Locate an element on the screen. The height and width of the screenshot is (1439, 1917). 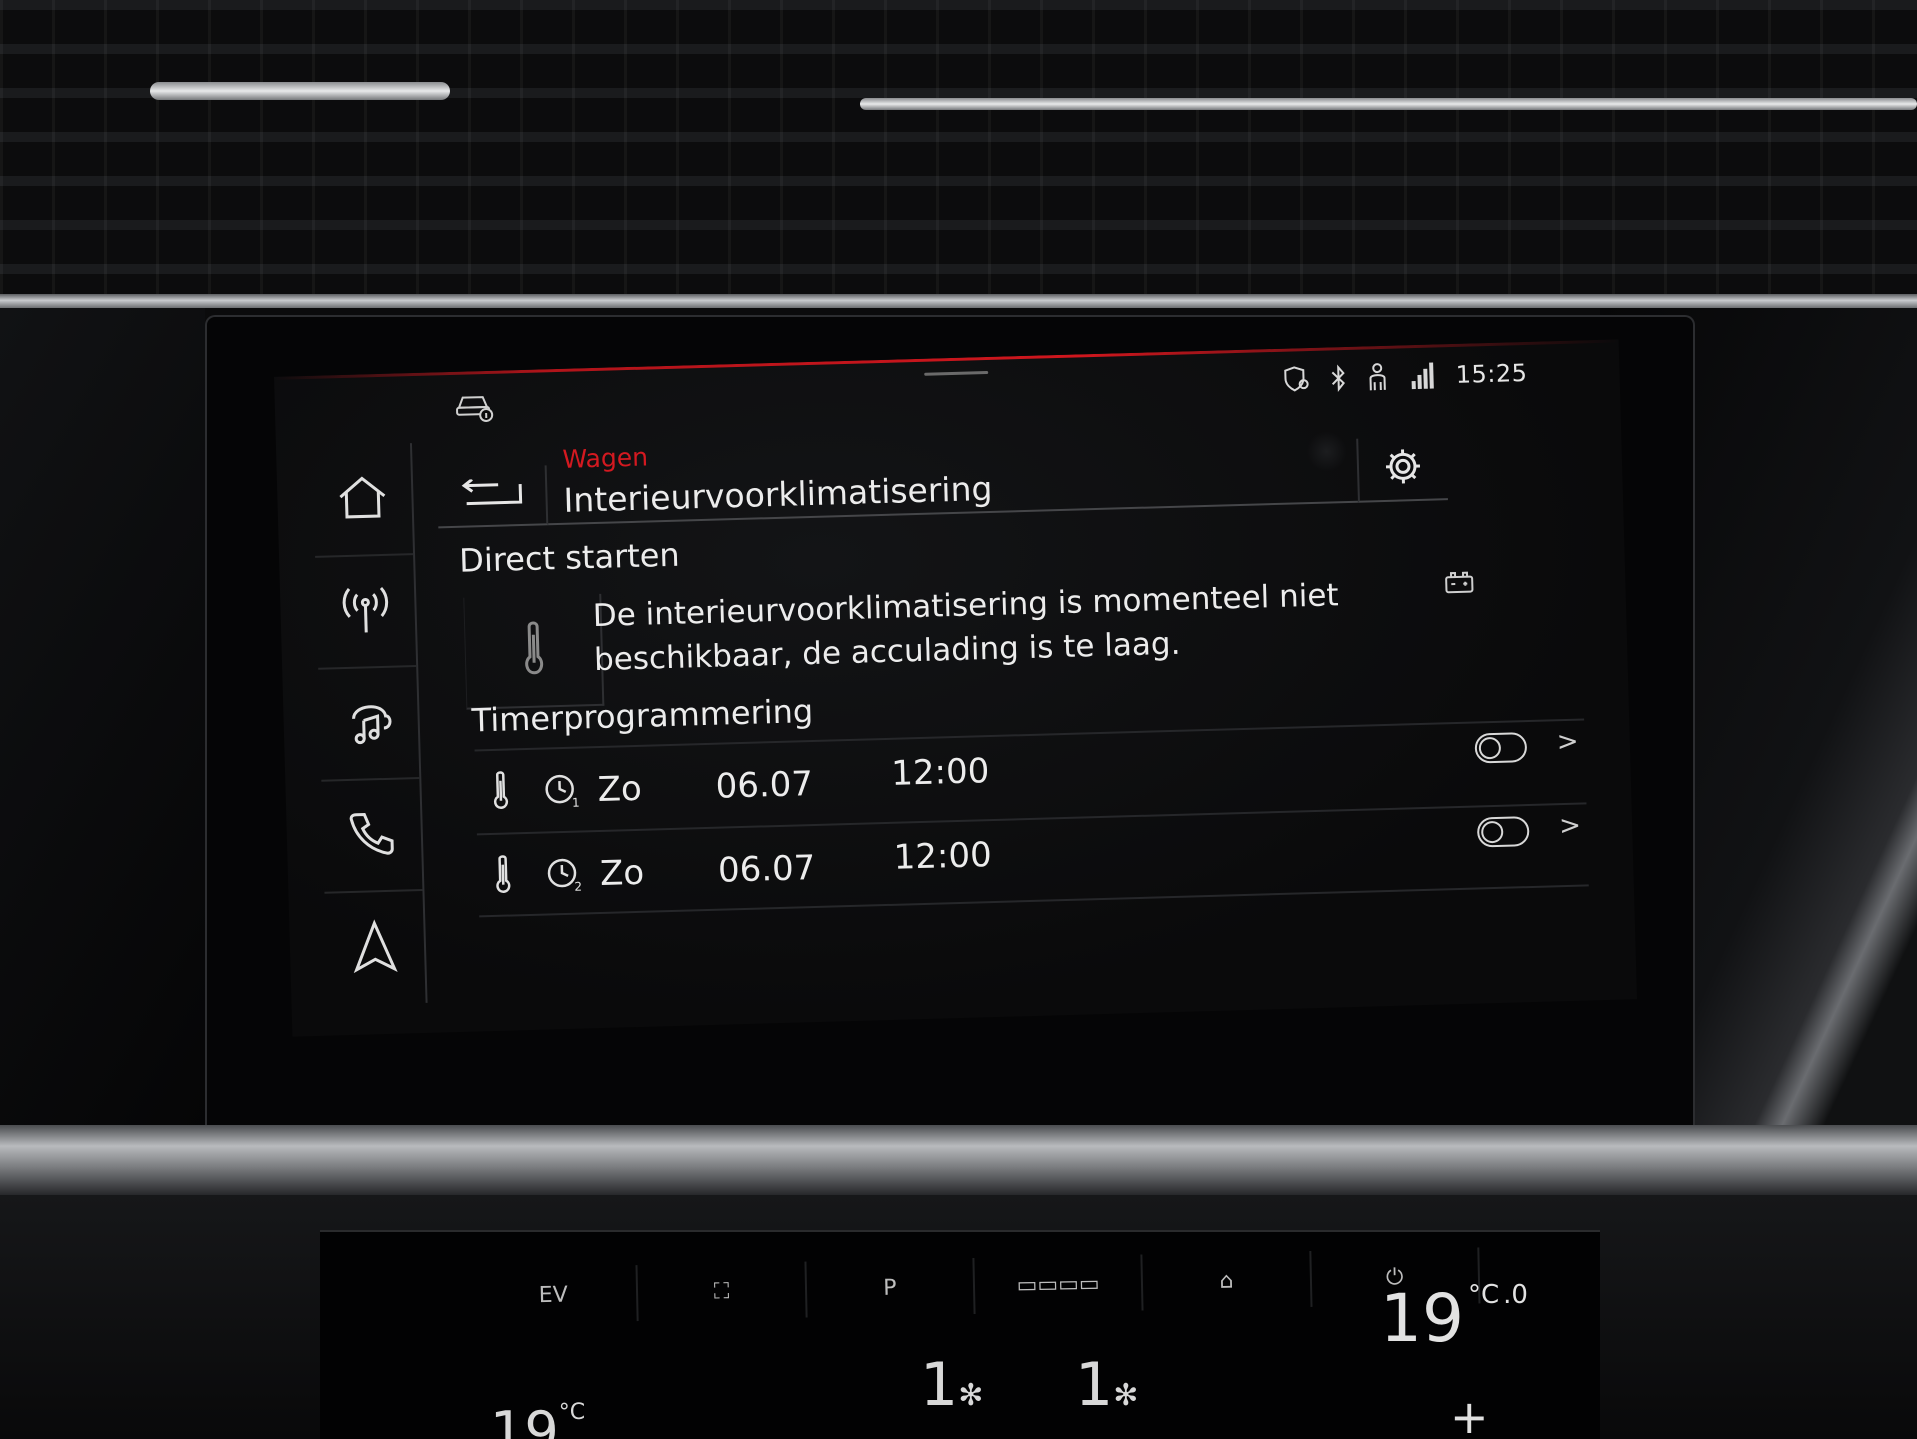
music-icon is located at coordinates (368, 723).